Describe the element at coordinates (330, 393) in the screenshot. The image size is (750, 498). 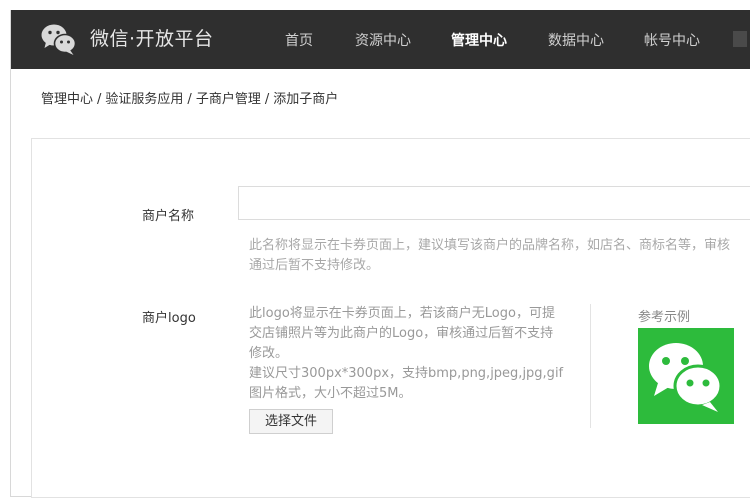
I see `logo-description-line: 图片格式，大小不超过5M。` at that location.